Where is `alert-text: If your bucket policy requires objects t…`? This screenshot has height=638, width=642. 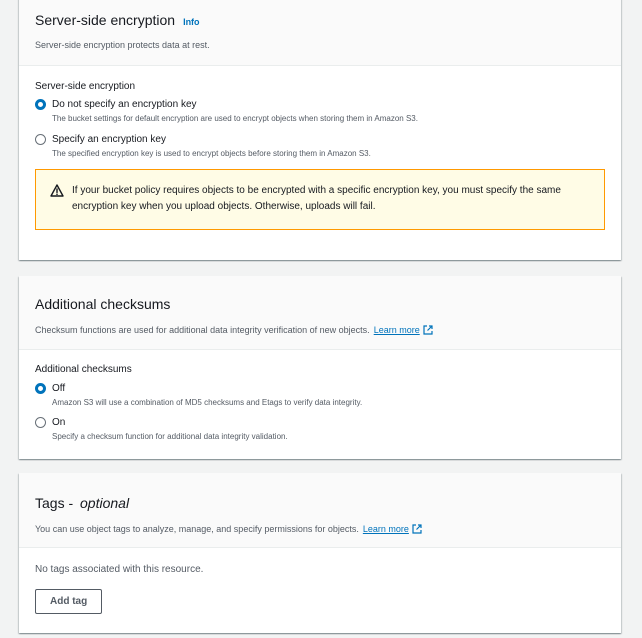
alert-text: If your bucket policy requires objects t… is located at coordinates (316, 198).